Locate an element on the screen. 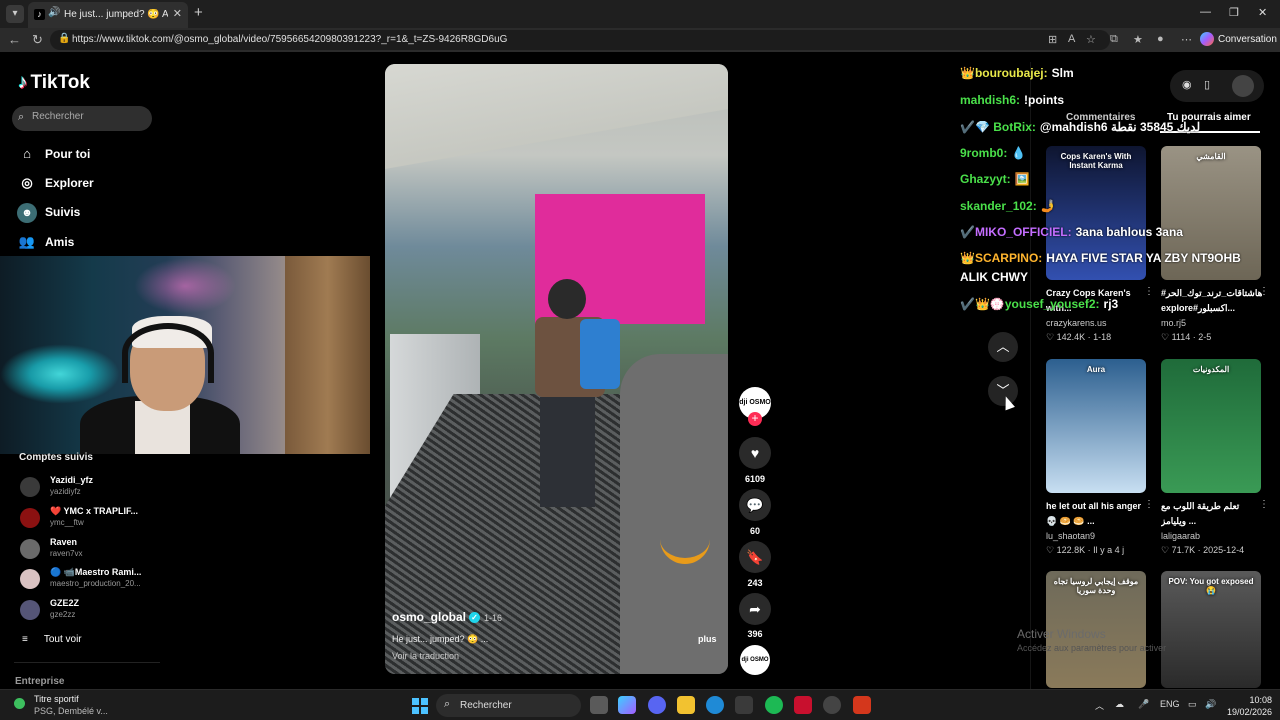 This screenshot has width=1280, height=720. more-button: plus is located at coordinates (707, 639).